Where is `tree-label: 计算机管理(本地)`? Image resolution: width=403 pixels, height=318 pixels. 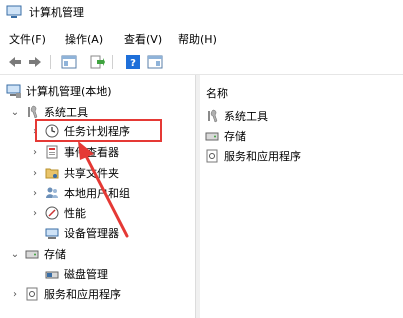 tree-label: 计算机管理(本地) is located at coordinates (69, 91).